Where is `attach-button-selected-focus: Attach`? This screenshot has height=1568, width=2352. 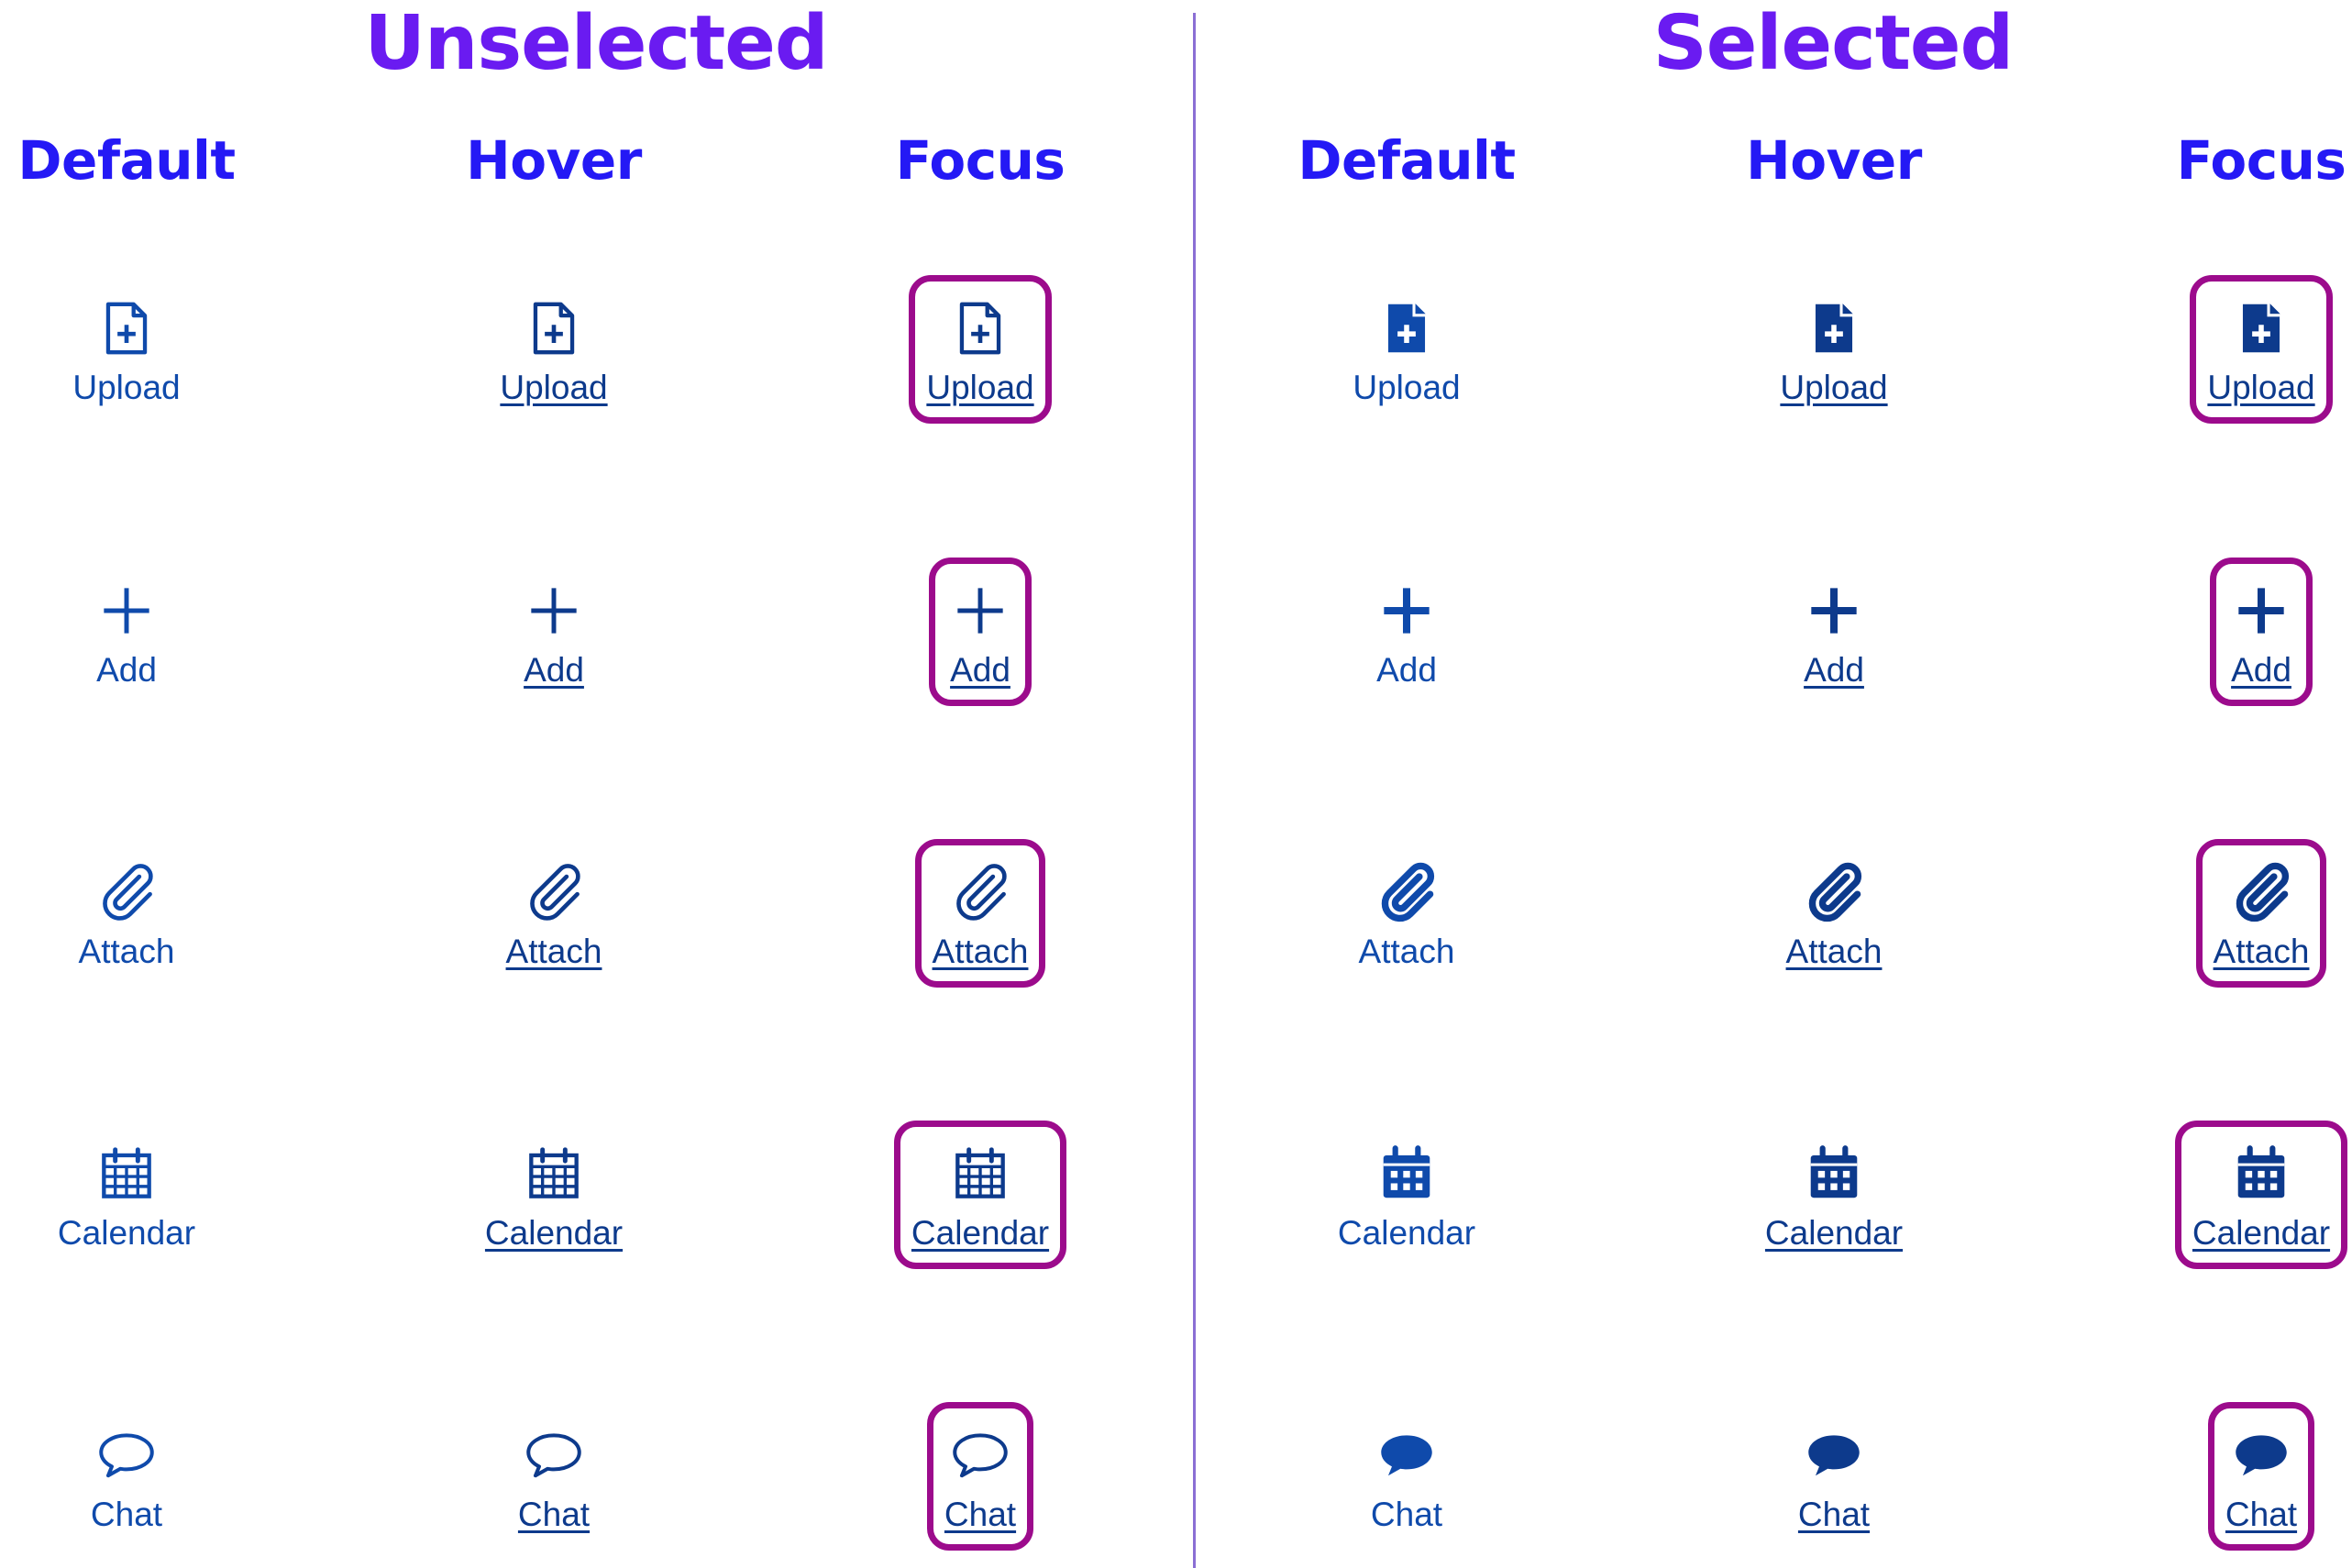 attach-button-selected-focus: Attach is located at coordinates (2261, 914).